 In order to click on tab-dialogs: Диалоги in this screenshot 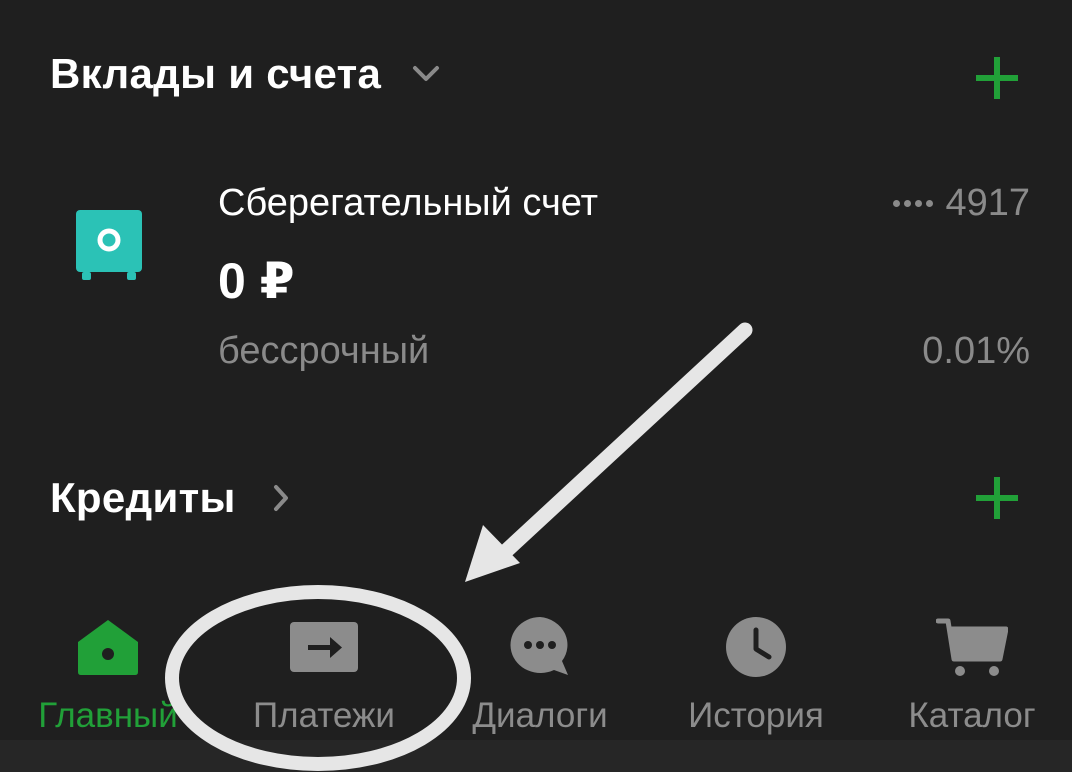, I will do `click(540, 670)`.